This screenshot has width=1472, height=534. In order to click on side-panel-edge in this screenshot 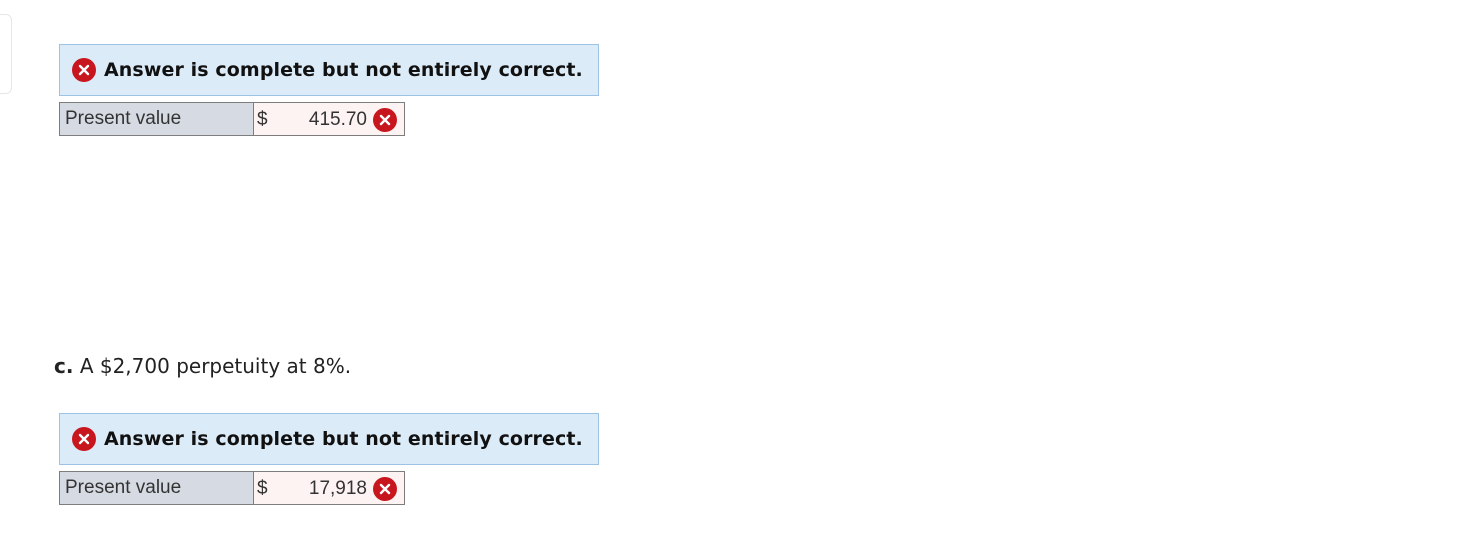, I will do `click(6, 54)`.